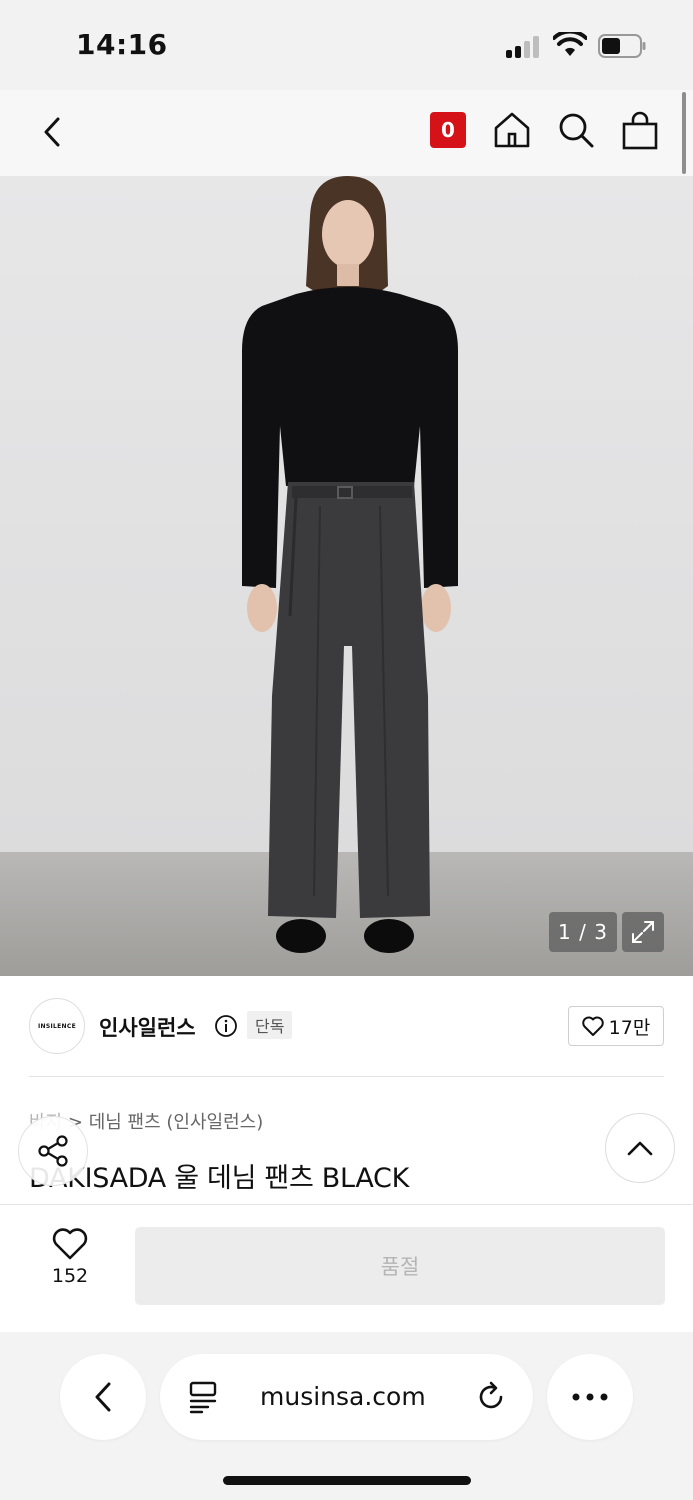 This screenshot has height=1500, width=693. I want to click on breadcrumb-subcategory: 데님 팬츠 (인사일런스), so click(176, 1122).